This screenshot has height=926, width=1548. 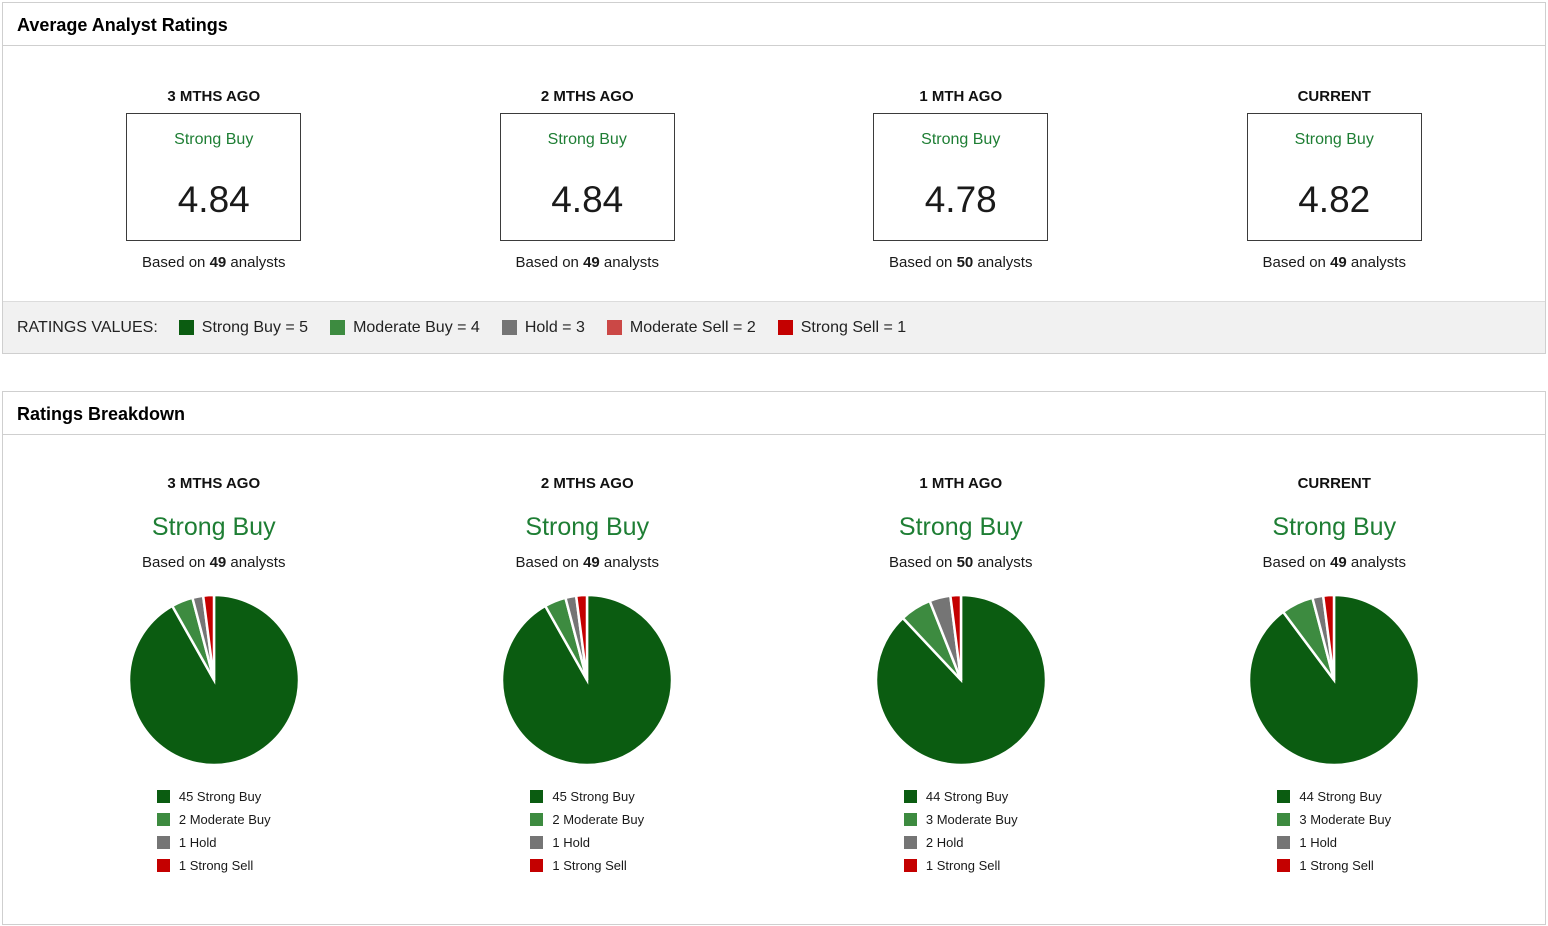 I want to click on legend-item: 2 Moderate Buy, so click(x=587, y=819).